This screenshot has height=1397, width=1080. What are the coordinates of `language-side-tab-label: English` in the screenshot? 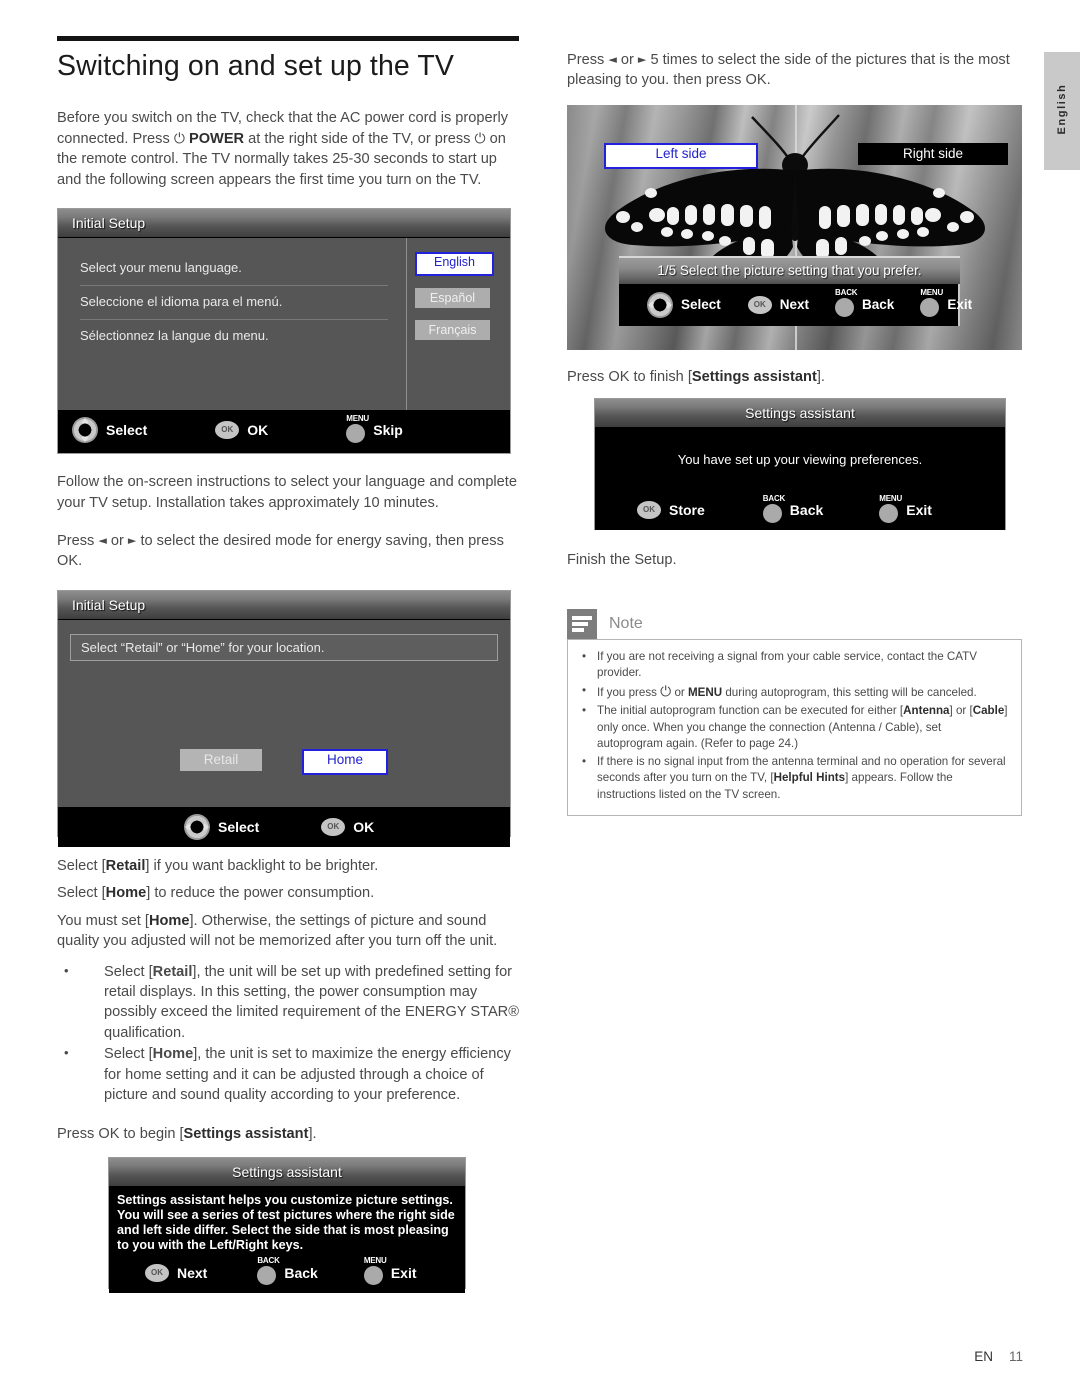 It's located at (1062, 109).